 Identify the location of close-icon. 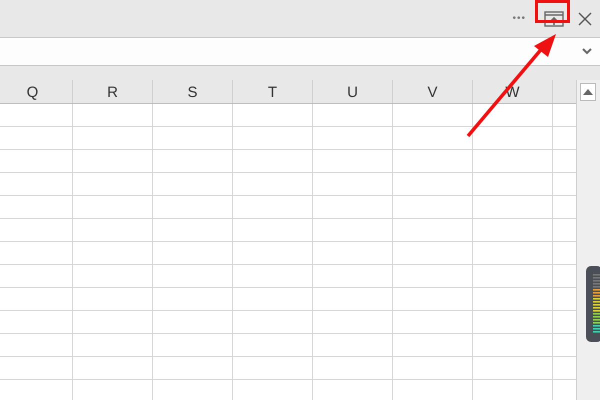
(585, 19).